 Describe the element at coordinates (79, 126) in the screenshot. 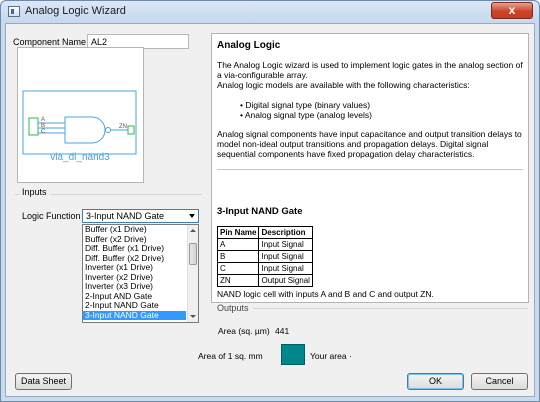

I see `nand3-symbol-icon: A B C ZN via_dl_nand3` at that location.